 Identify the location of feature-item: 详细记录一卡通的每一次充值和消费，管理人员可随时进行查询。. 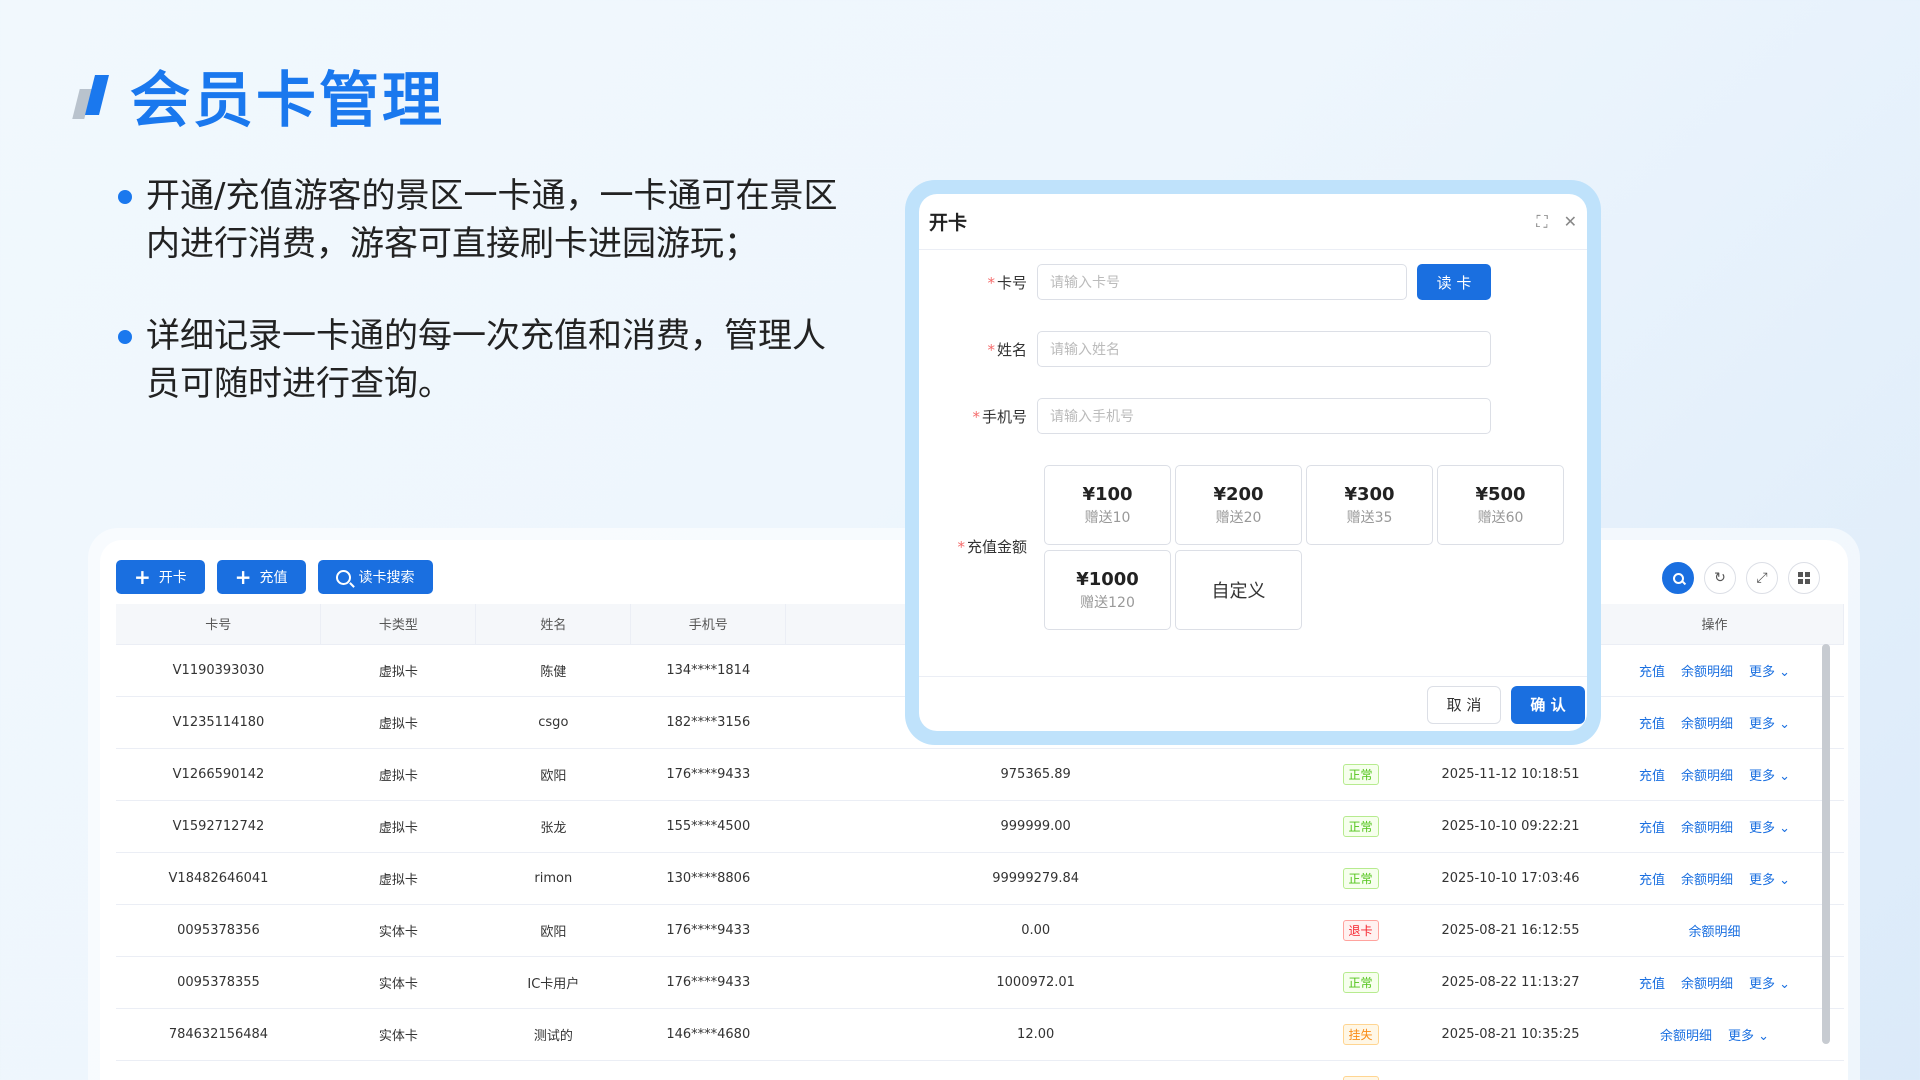
(483, 360).